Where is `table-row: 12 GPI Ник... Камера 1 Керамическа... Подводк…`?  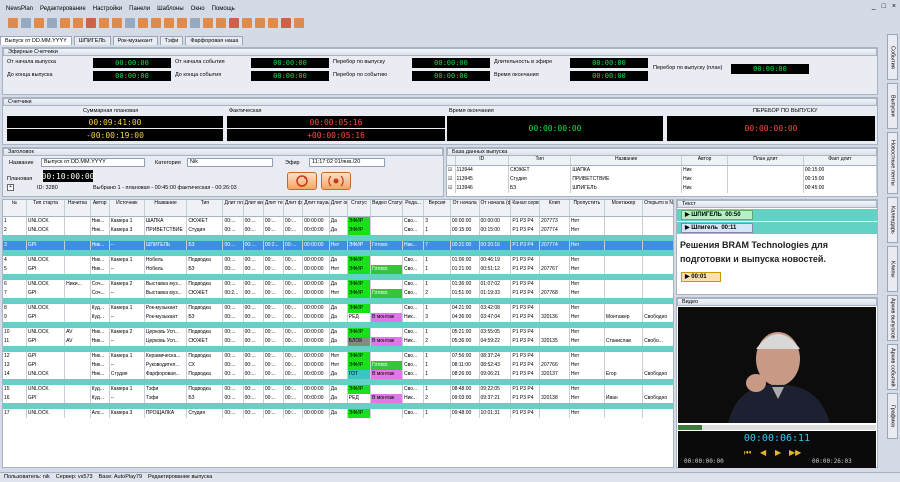
table-row: 12 GPI Ник... Камера 1 Керамическа... Подводк… is located at coordinates (338, 356).